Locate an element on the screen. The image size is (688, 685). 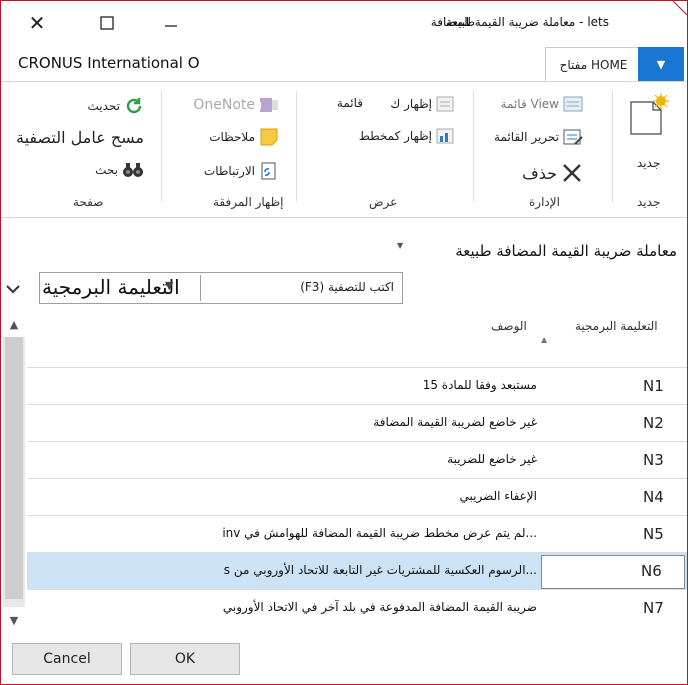
sort-ascending-icon: ▲ is located at coordinates (544, 339).